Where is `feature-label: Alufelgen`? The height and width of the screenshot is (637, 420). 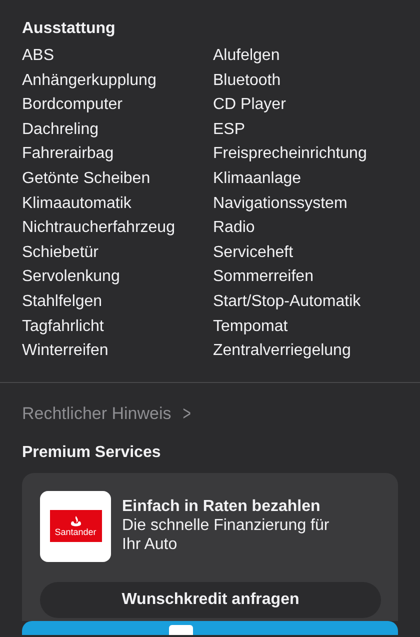 feature-label: Alufelgen is located at coordinates (247, 56).